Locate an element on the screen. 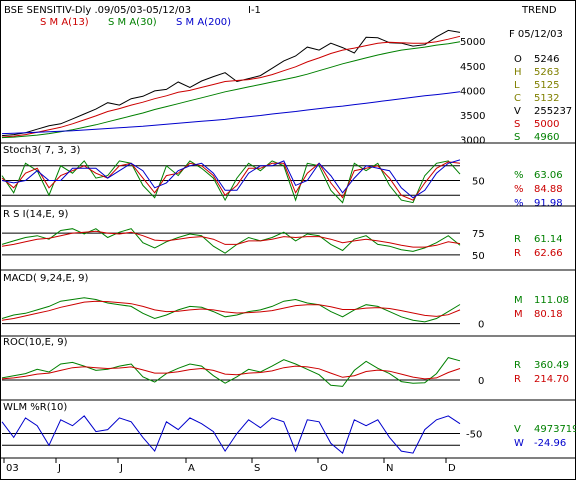 This screenshot has height=480, width=576. panel-3: 0 is located at coordinates (242, 314).